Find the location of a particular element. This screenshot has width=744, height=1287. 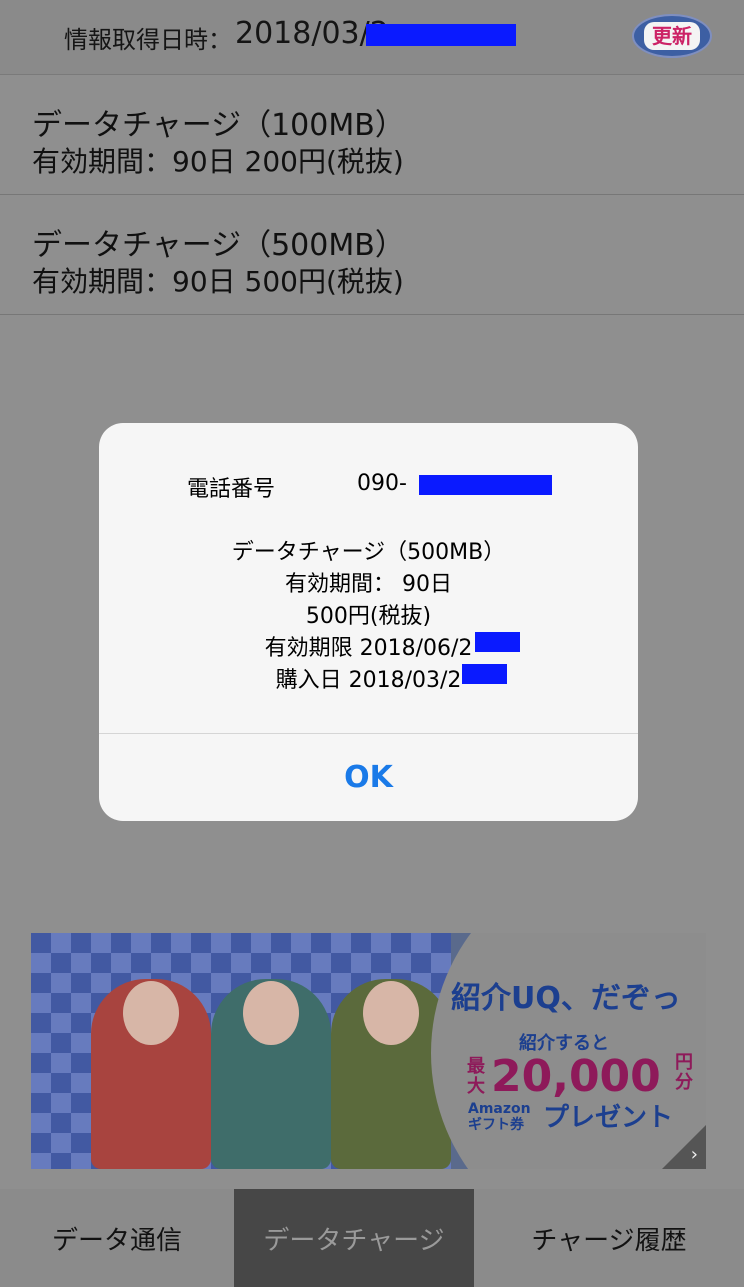

plan-name: データチャージ（500MB） is located at coordinates (368, 552).